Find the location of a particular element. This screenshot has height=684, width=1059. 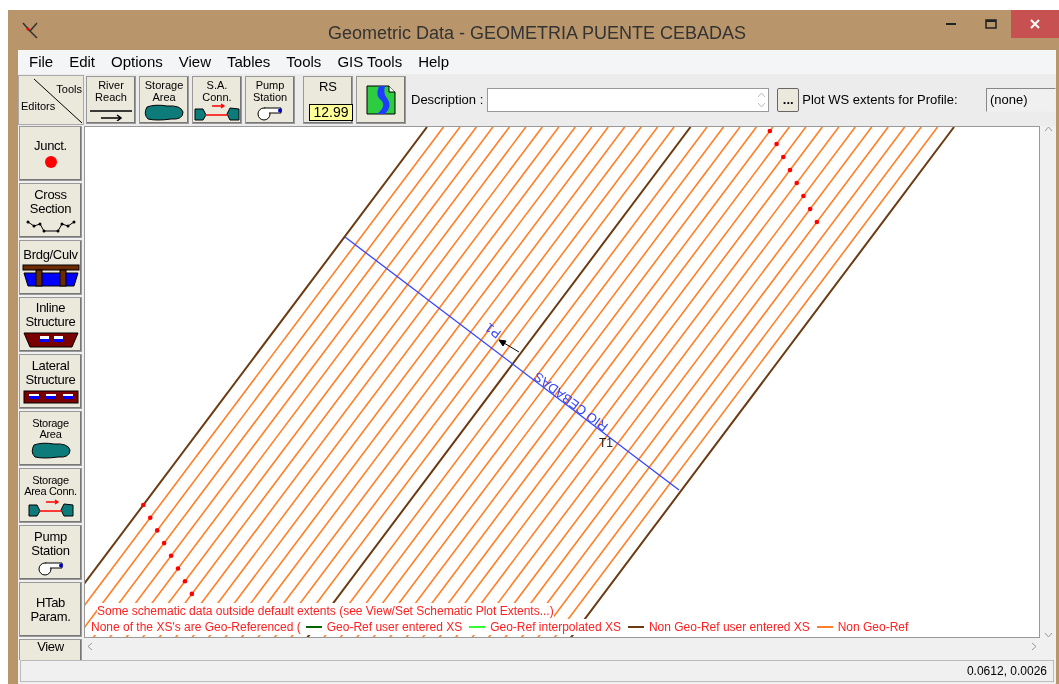

line-arrow-icon is located at coordinates (111, 115).